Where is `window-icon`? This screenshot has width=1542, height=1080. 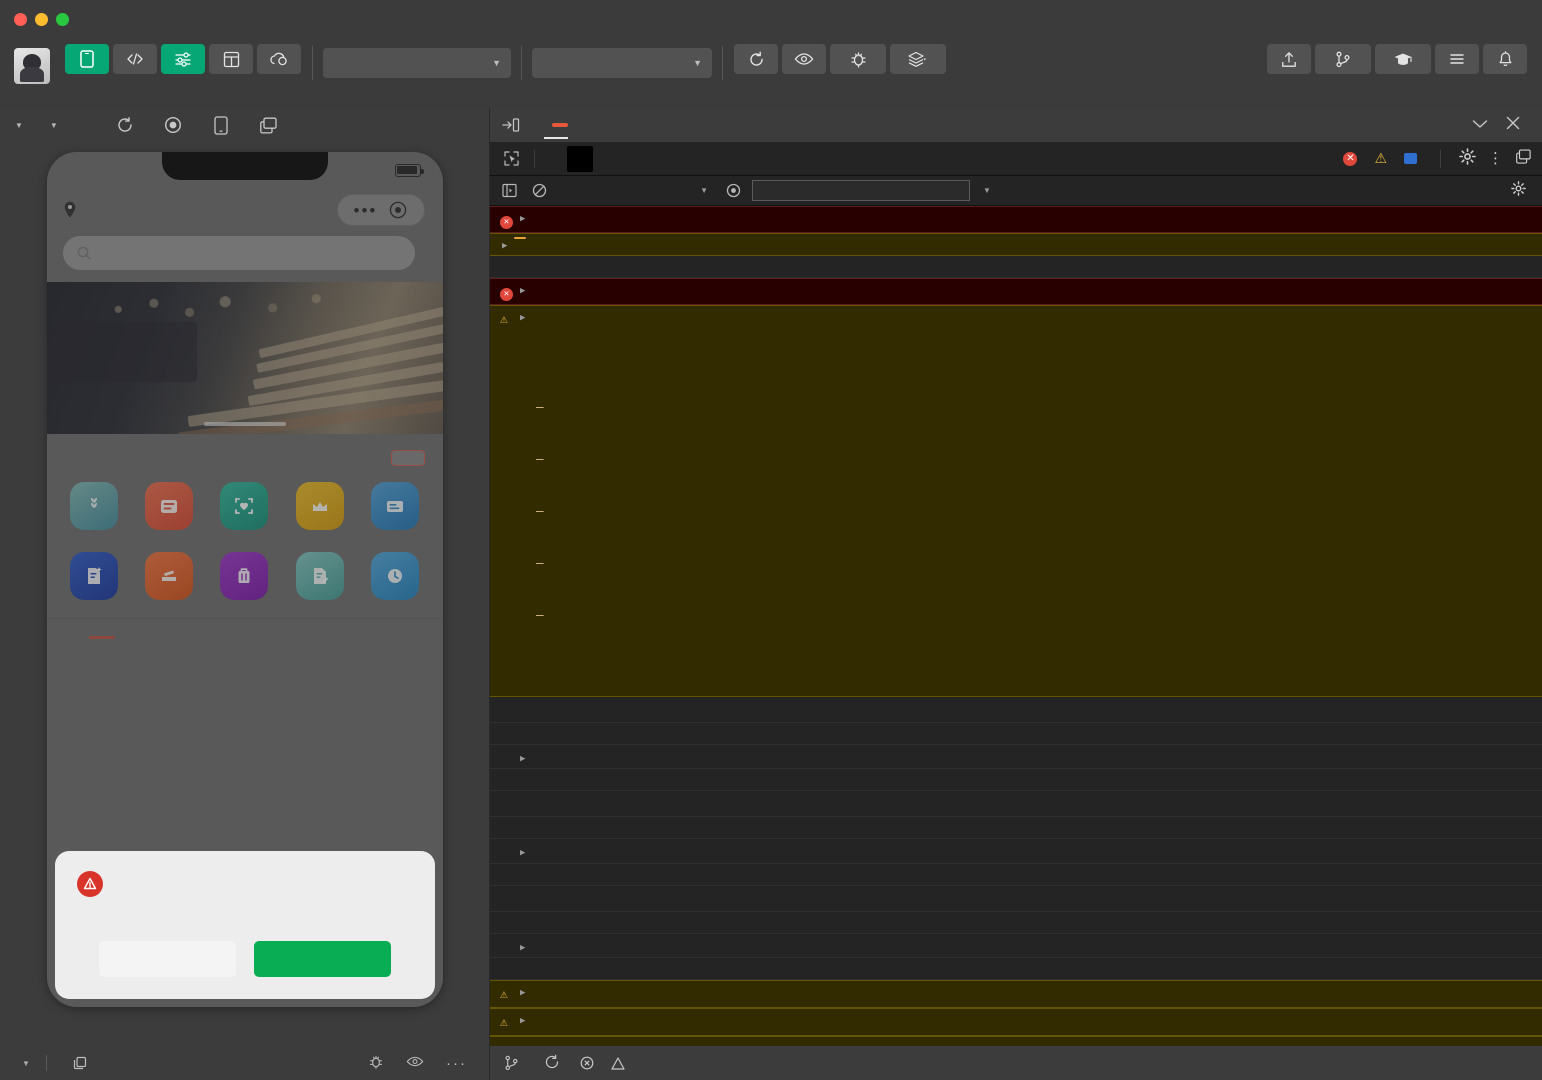
window-icon is located at coordinates (269, 125).